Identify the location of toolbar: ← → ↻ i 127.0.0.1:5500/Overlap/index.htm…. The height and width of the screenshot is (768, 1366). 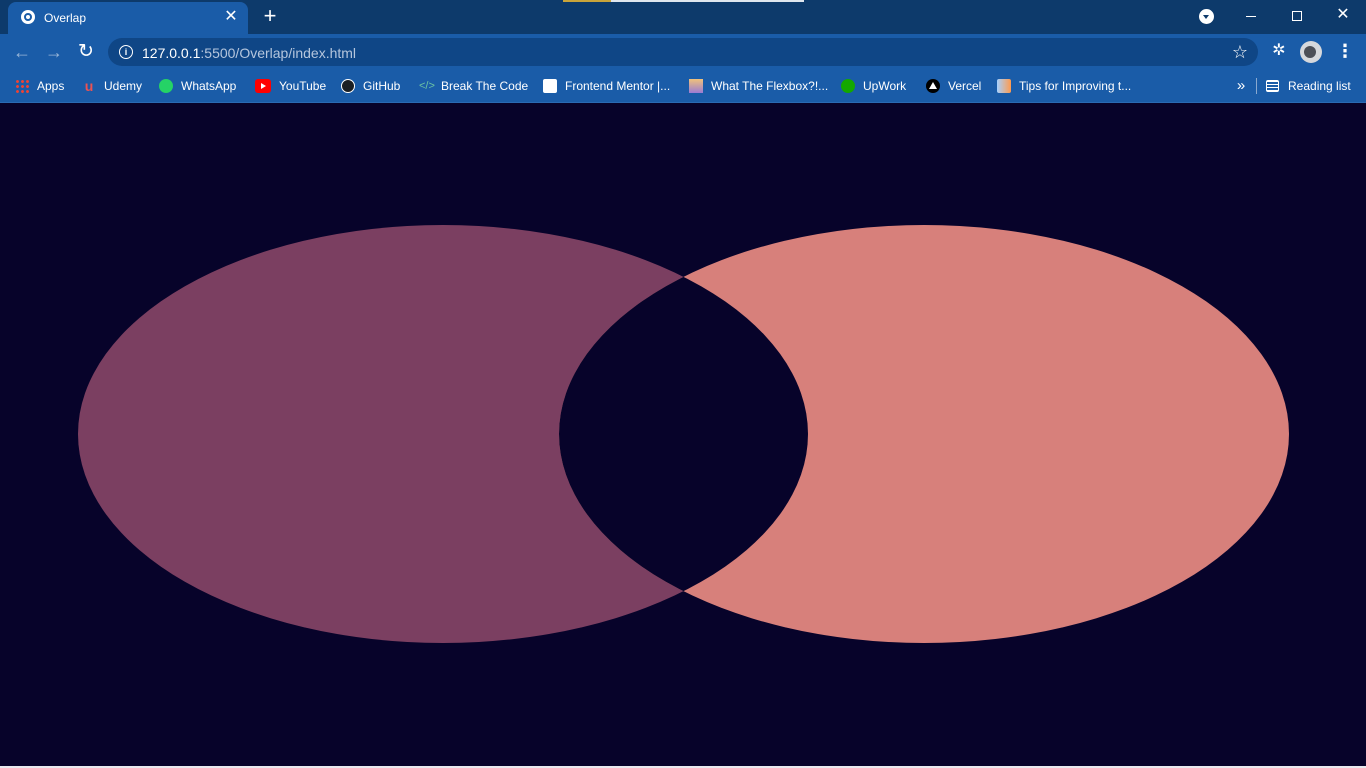
(683, 52).